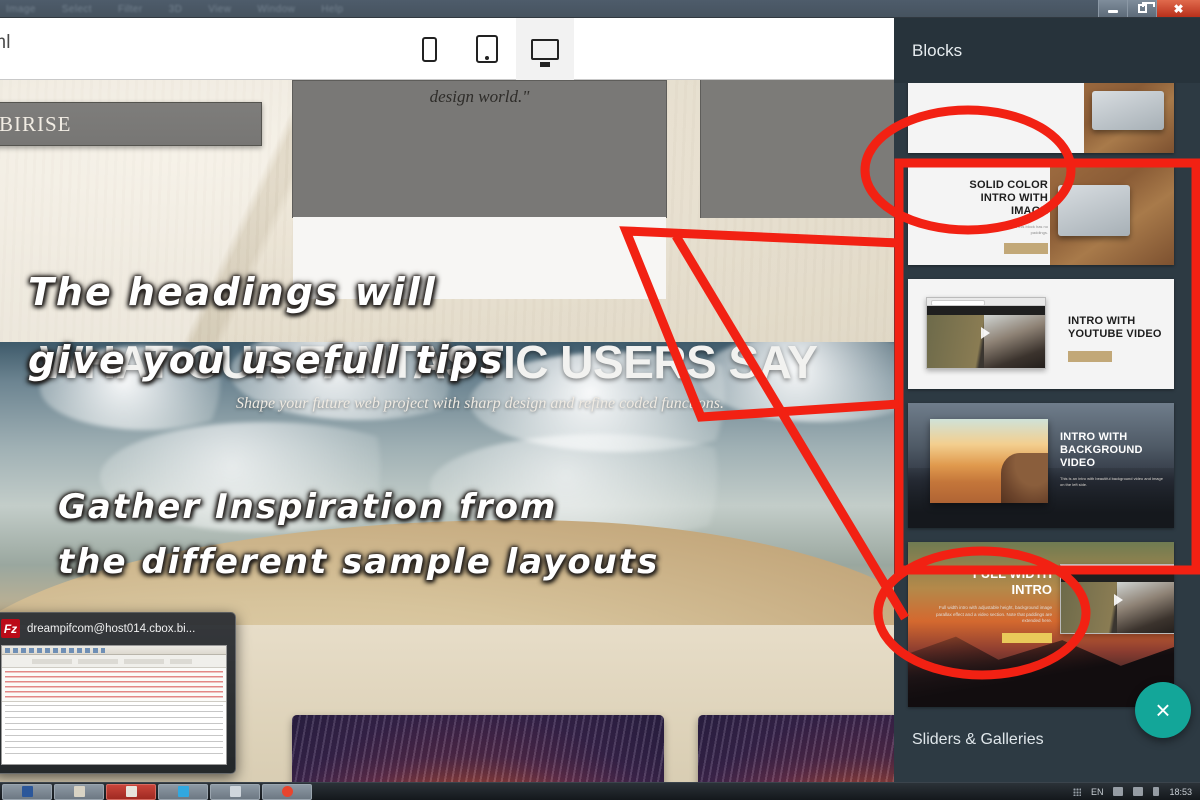 The height and width of the screenshot is (800, 1200). Describe the element at coordinates (130, 9) in the screenshot. I see `menu-item-filter: Filter` at that location.